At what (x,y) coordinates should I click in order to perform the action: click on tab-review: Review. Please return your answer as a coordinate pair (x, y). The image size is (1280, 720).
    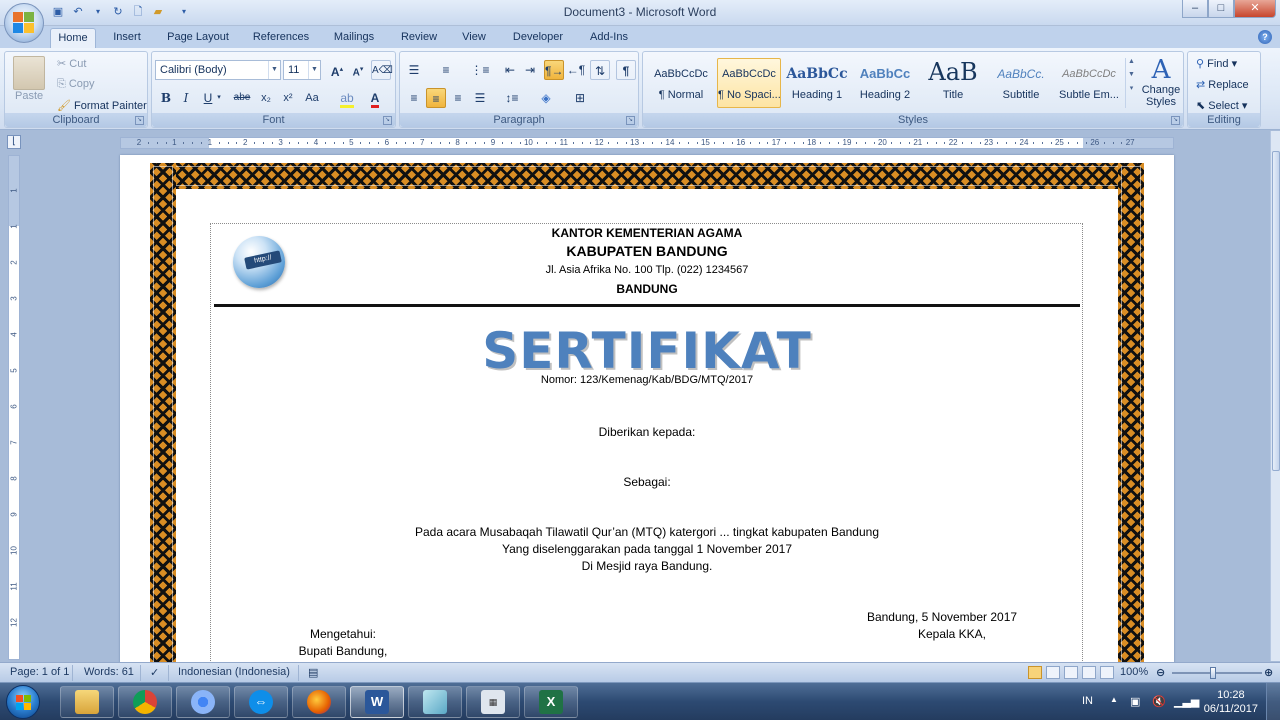
    Looking at the image, I should click on (419, 38).